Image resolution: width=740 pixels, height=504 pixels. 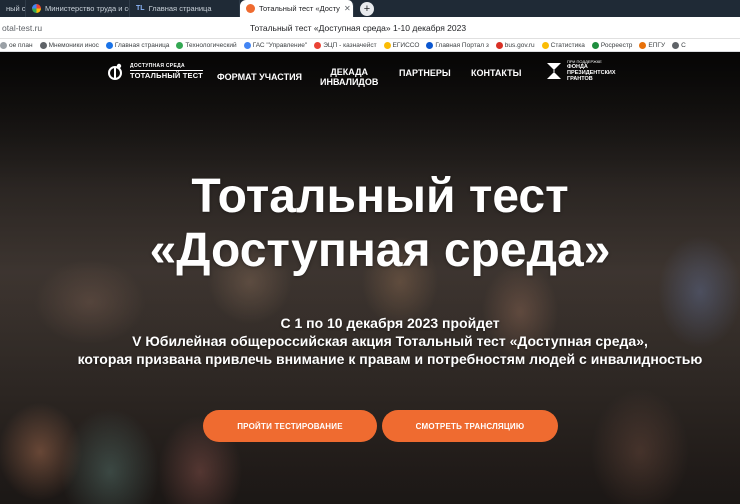 What do you see at coordinates (657, 45) in the screenshot?
I see `bookmark-label: ЕПГУ` at bounding box center [657, 45].